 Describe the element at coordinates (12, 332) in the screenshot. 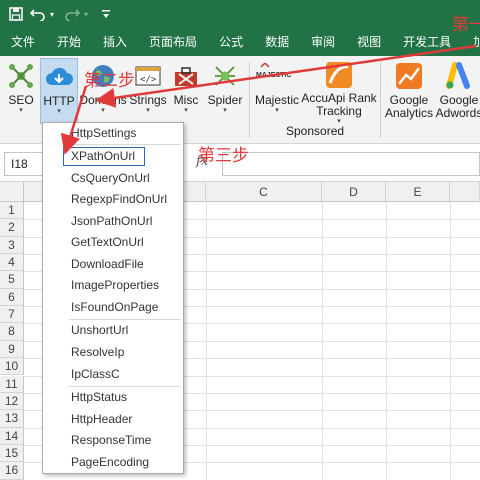

I see `row-header: 8` at that location.